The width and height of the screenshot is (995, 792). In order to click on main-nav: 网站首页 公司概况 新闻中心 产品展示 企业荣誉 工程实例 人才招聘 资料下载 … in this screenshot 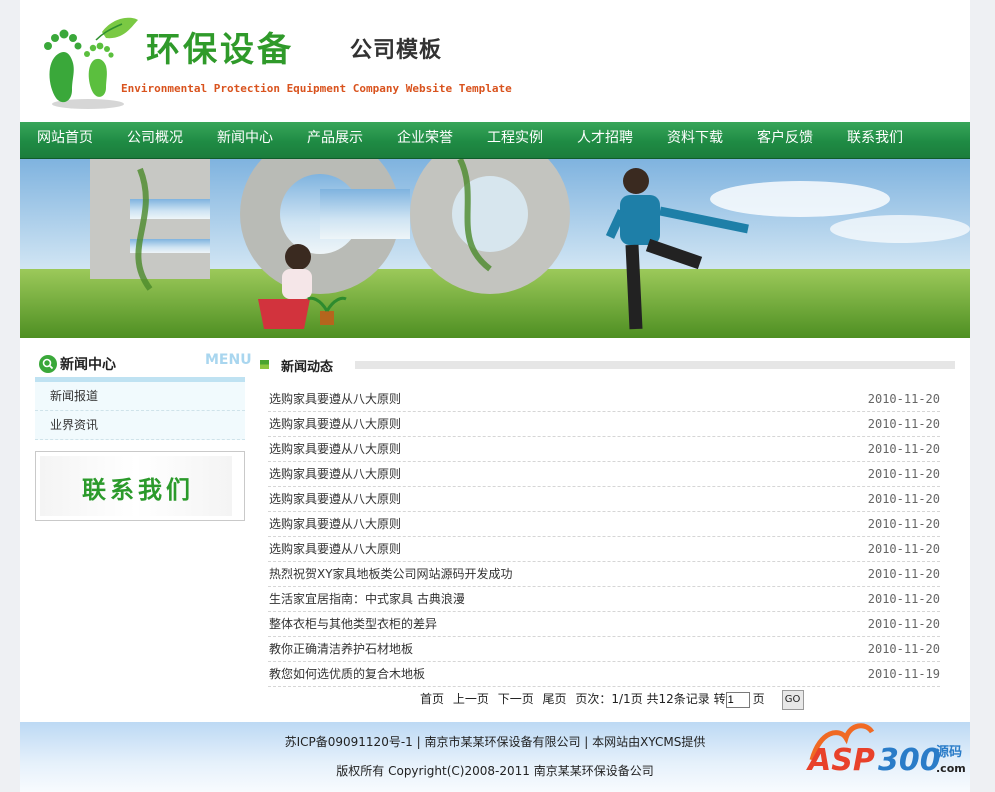, I will do `click(495, 140)`.